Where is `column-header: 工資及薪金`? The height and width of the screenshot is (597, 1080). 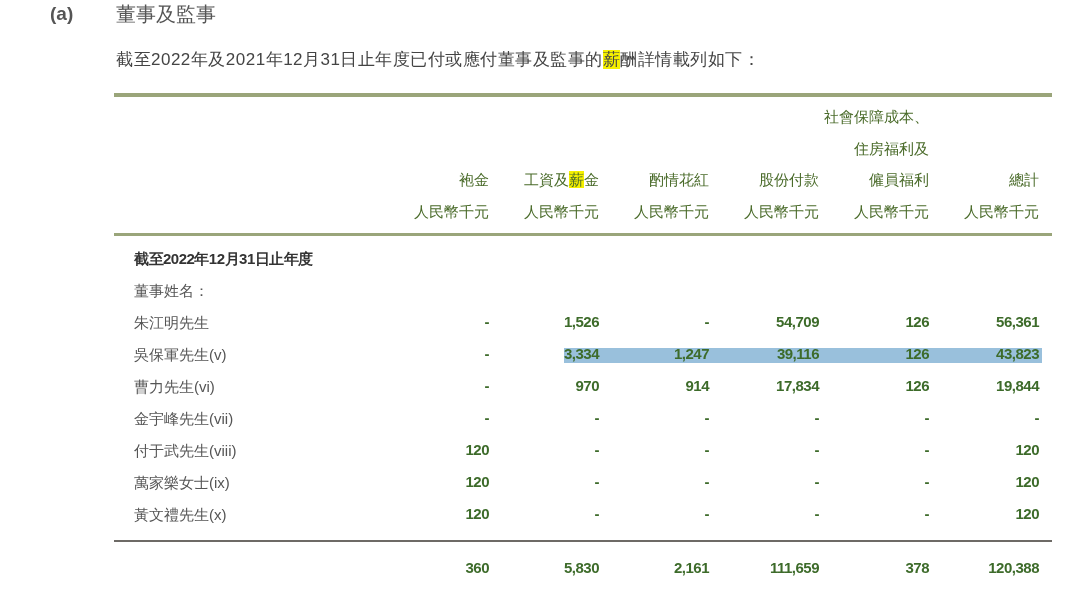 column-header: 工資及薪金 is located at coordinates (561, 180).